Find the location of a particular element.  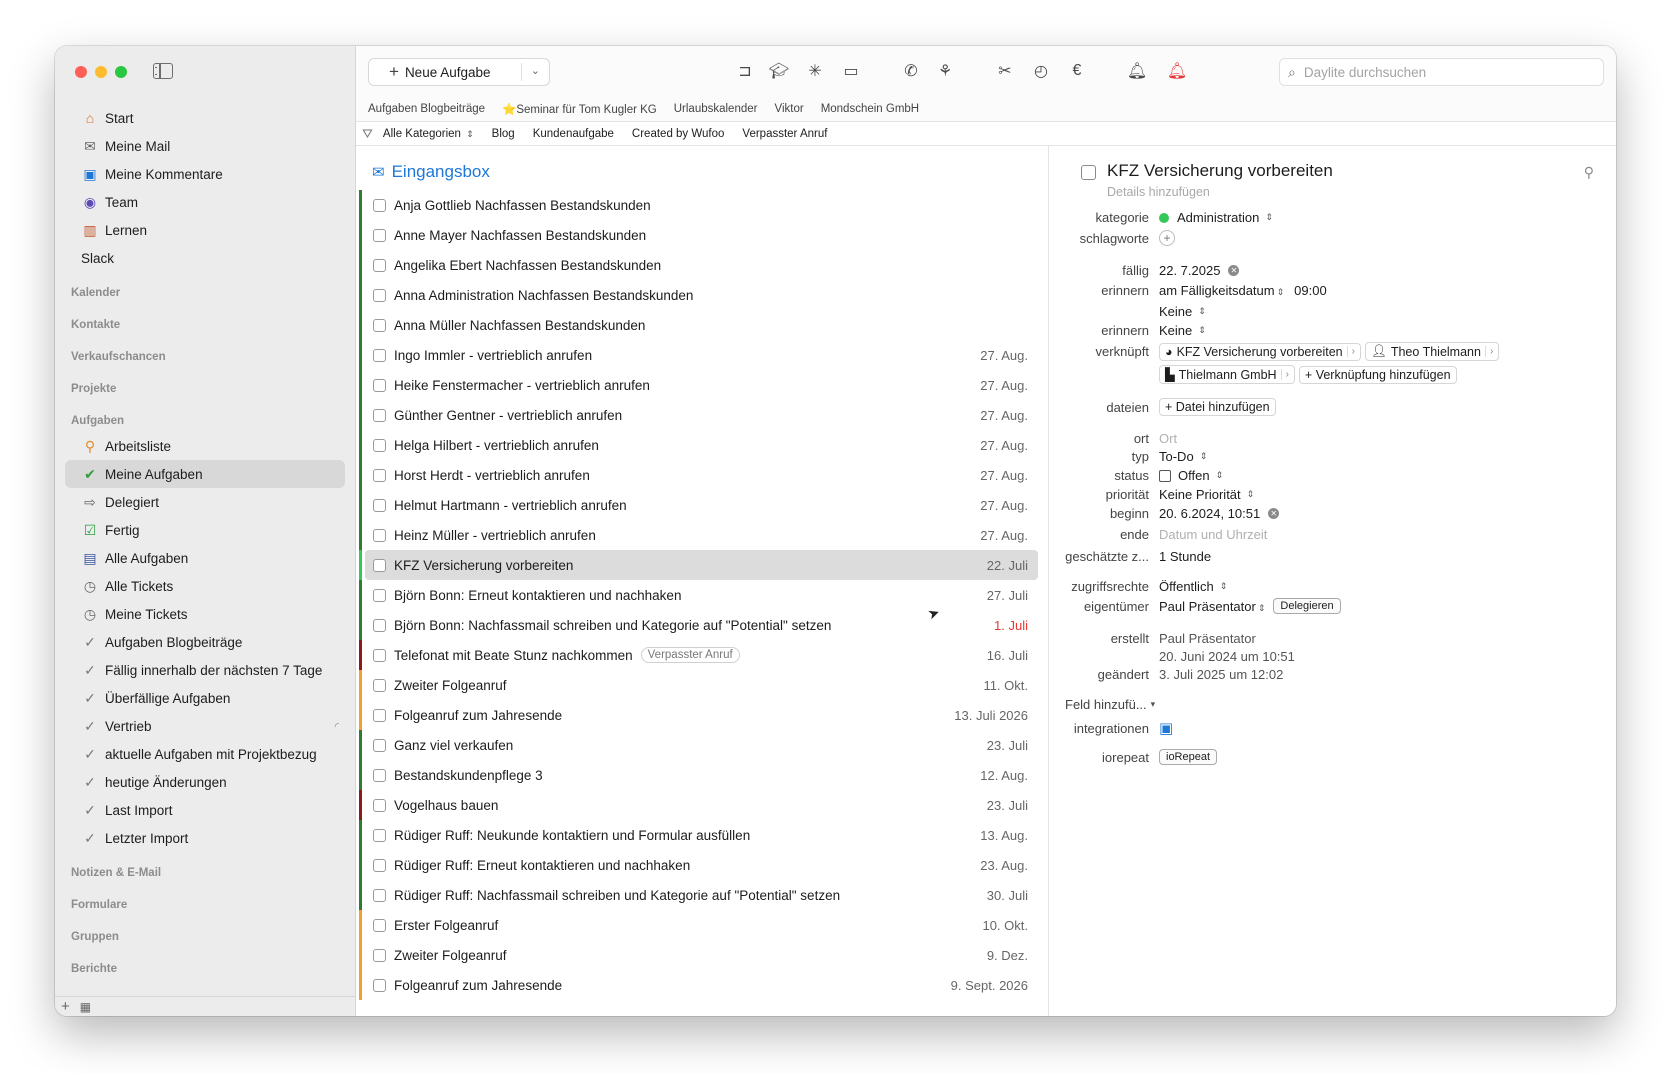

location-input: Ort is located at coordinates (1168, 438).